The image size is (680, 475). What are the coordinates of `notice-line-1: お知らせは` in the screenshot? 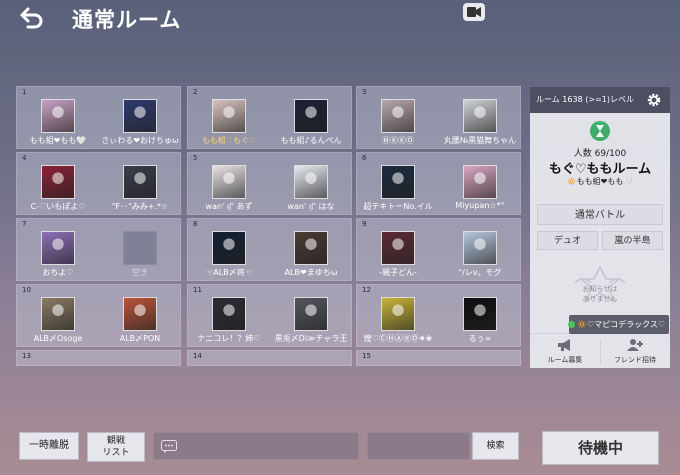 It's located at (600, 289).